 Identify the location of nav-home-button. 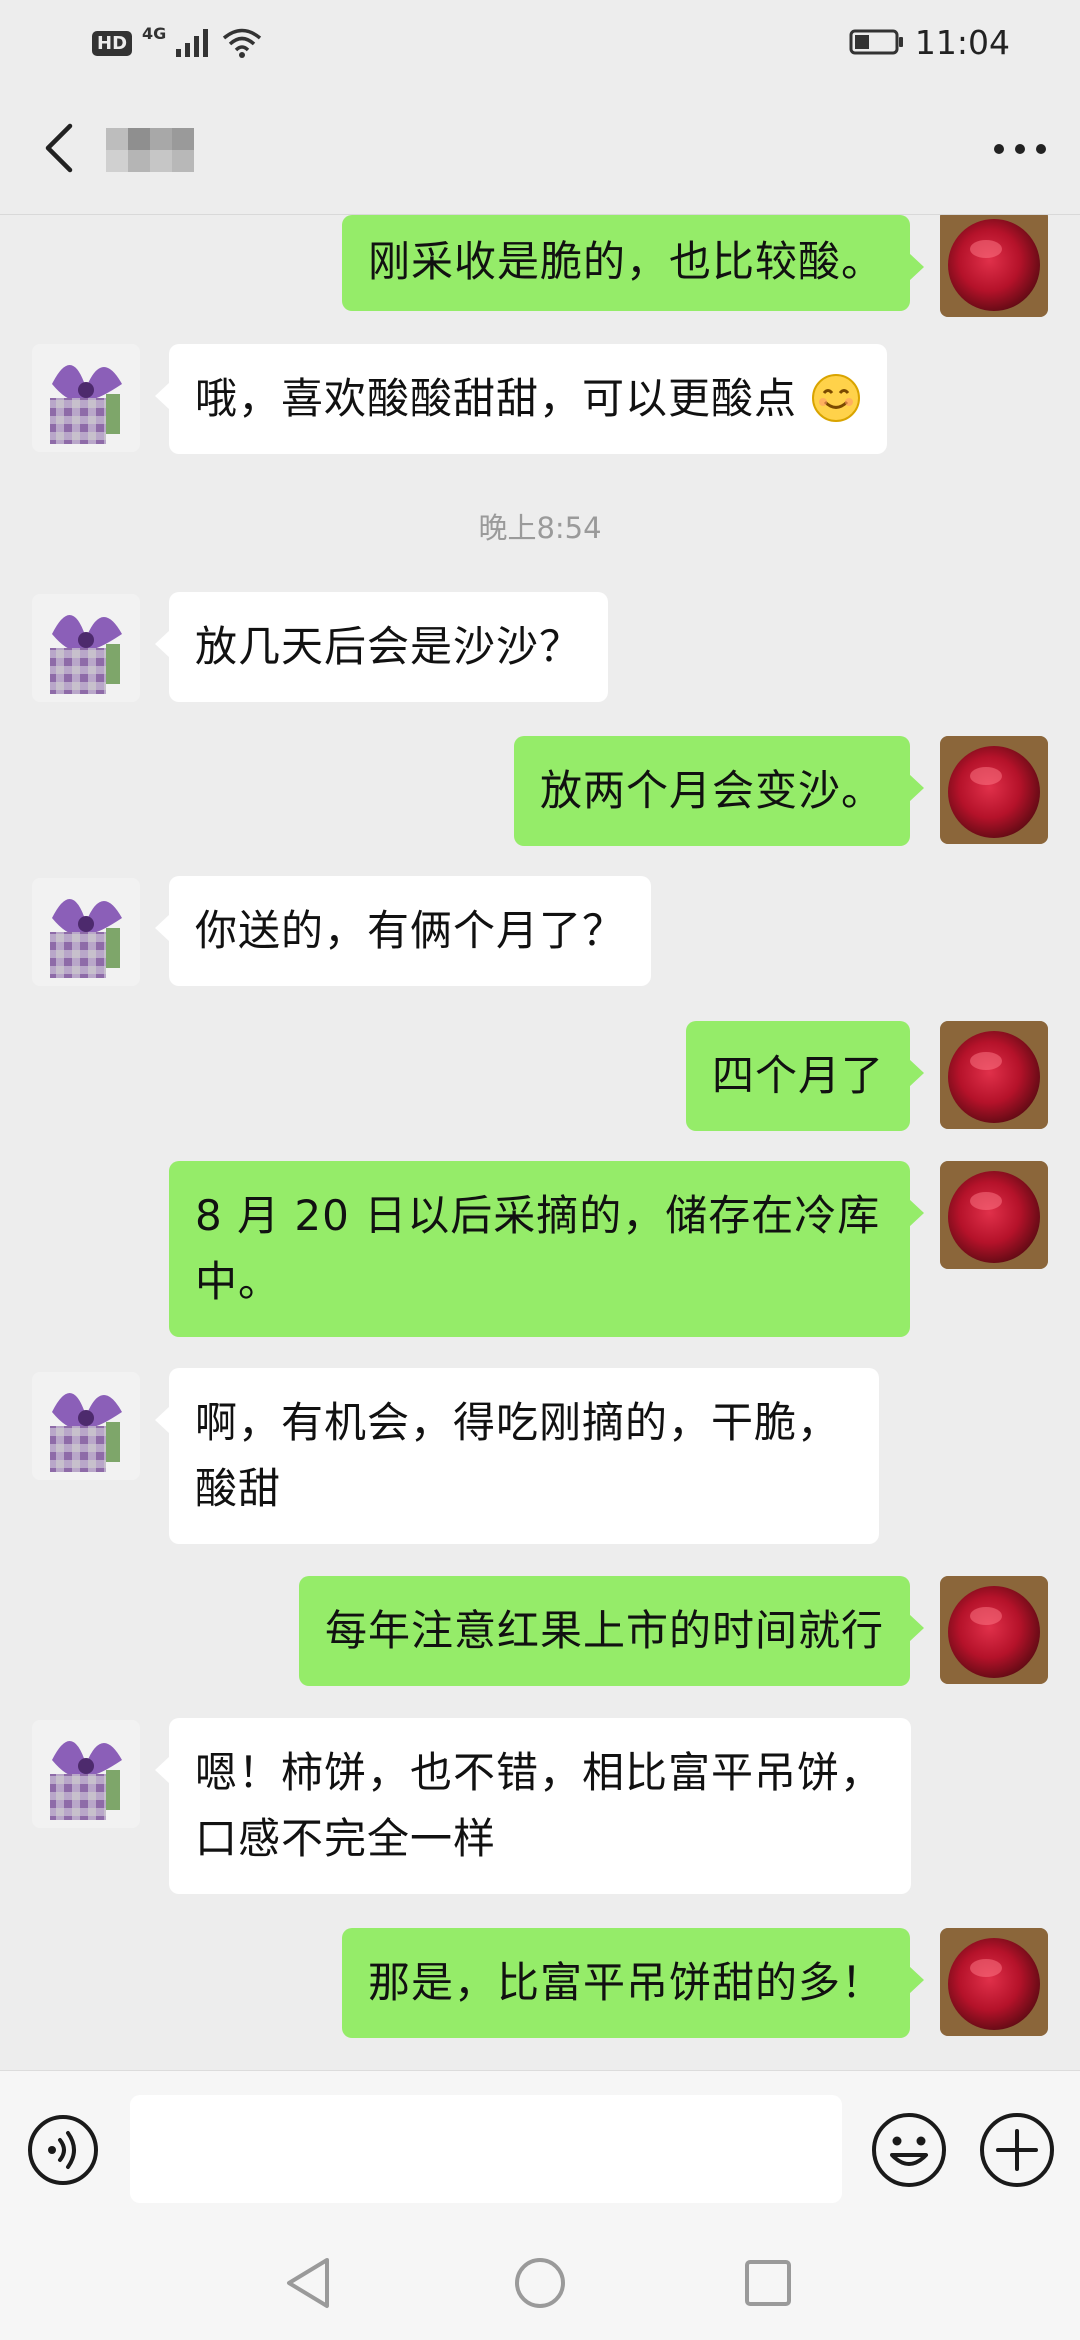
(540, 2283).